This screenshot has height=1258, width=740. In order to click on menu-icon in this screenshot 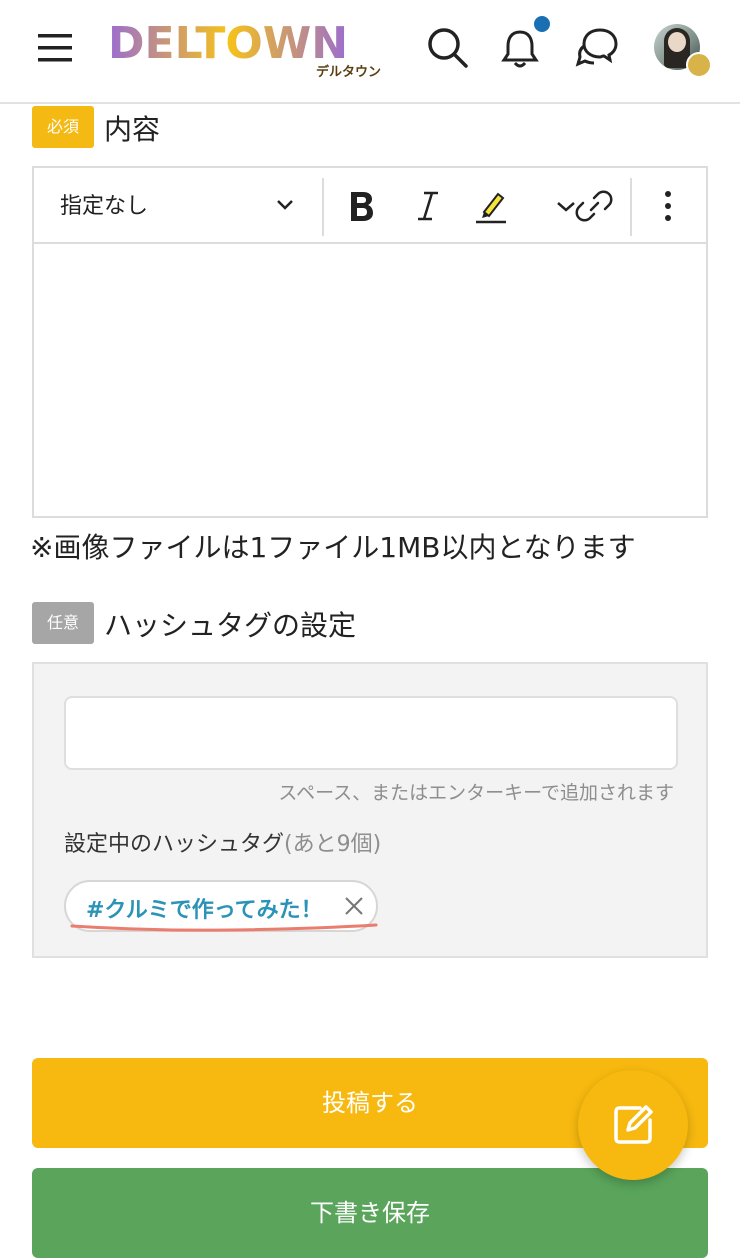, I will do `click(56, 48)`.